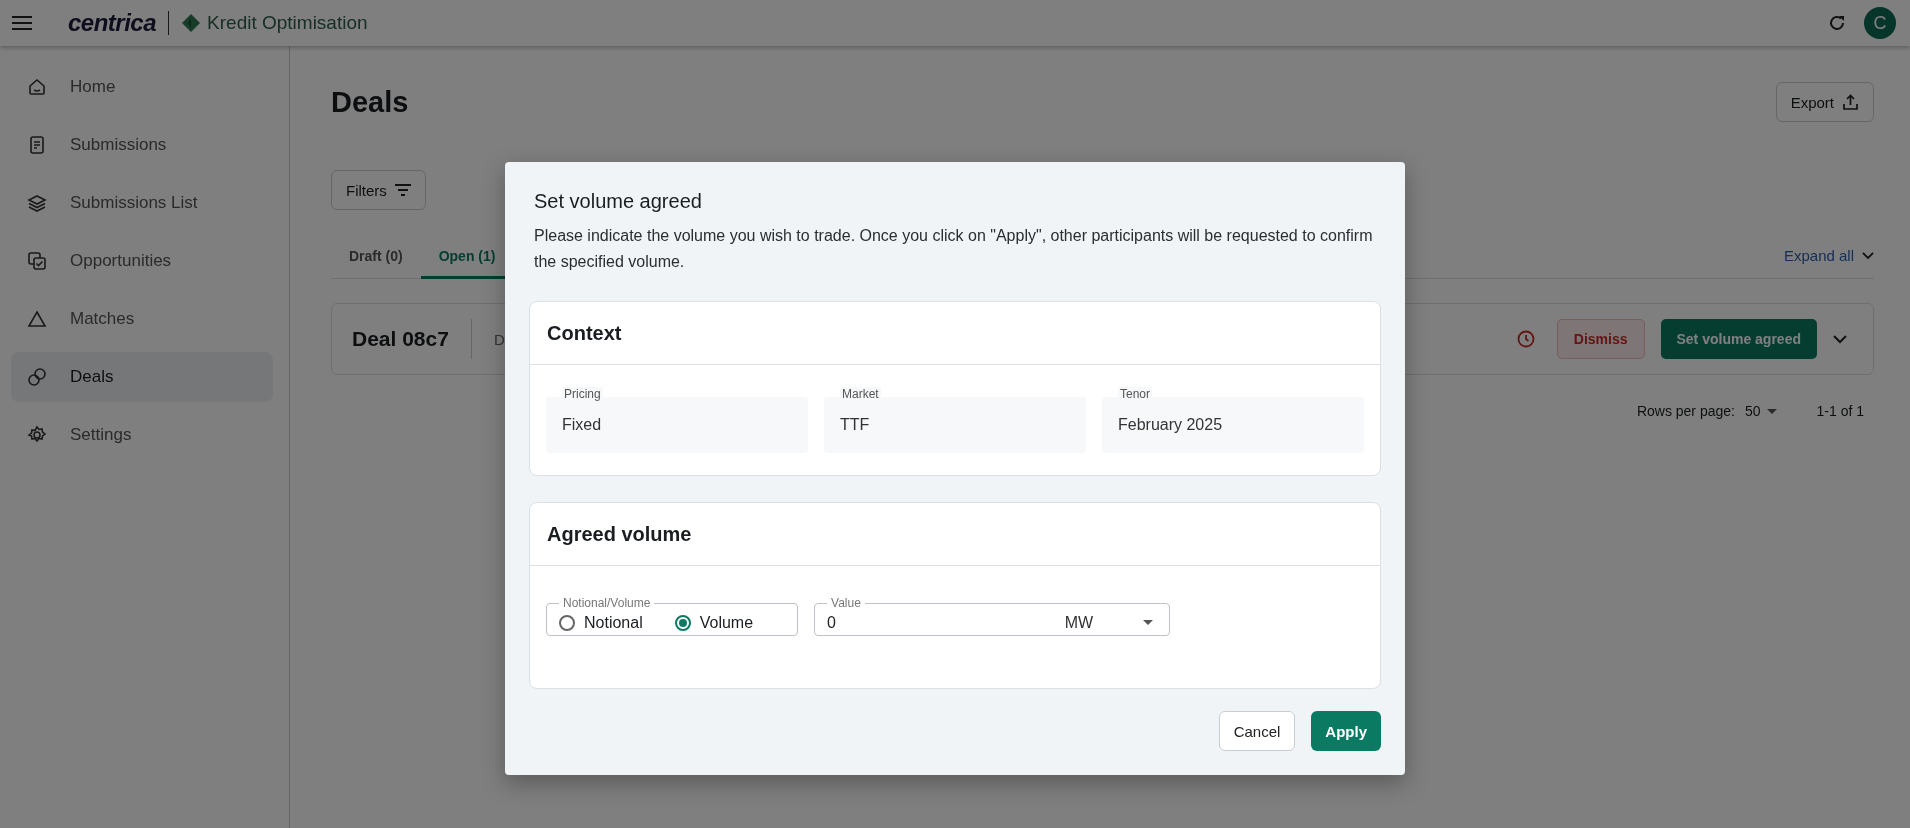  What do you see at coordinates (191, 23) in the screenshot?
I see `diamond-logo-icon` at bounding box center [191, 23].